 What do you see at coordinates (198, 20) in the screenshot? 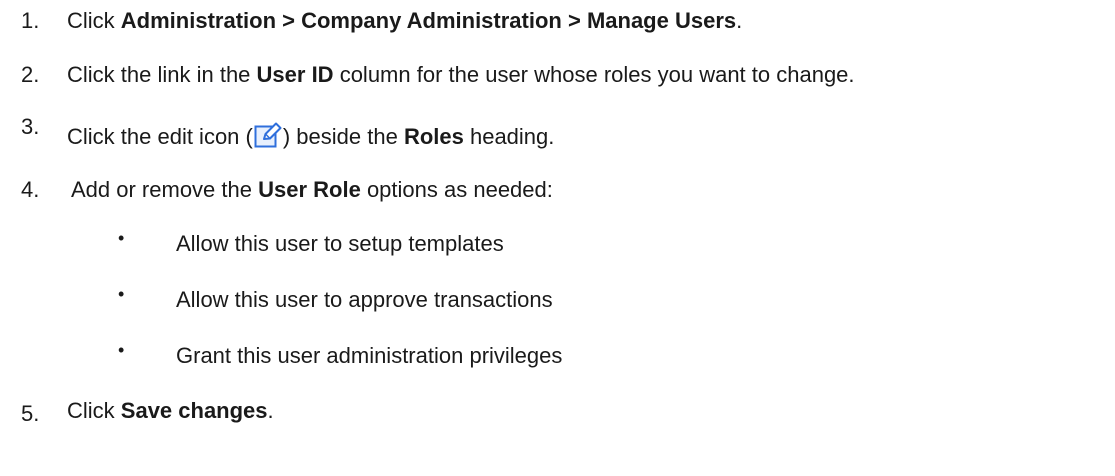
I see `menu-path-administration: Administration` at bounding box center [198, 20].